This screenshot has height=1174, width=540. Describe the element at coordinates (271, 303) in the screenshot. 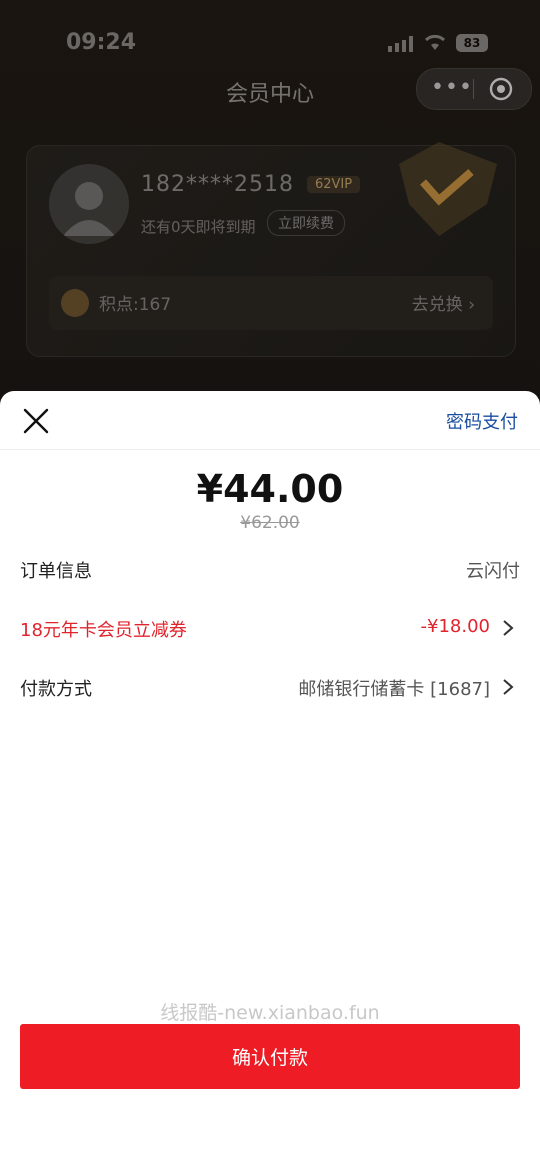

I see `points-bar: 积点:167 去兑换 ›` at that location.